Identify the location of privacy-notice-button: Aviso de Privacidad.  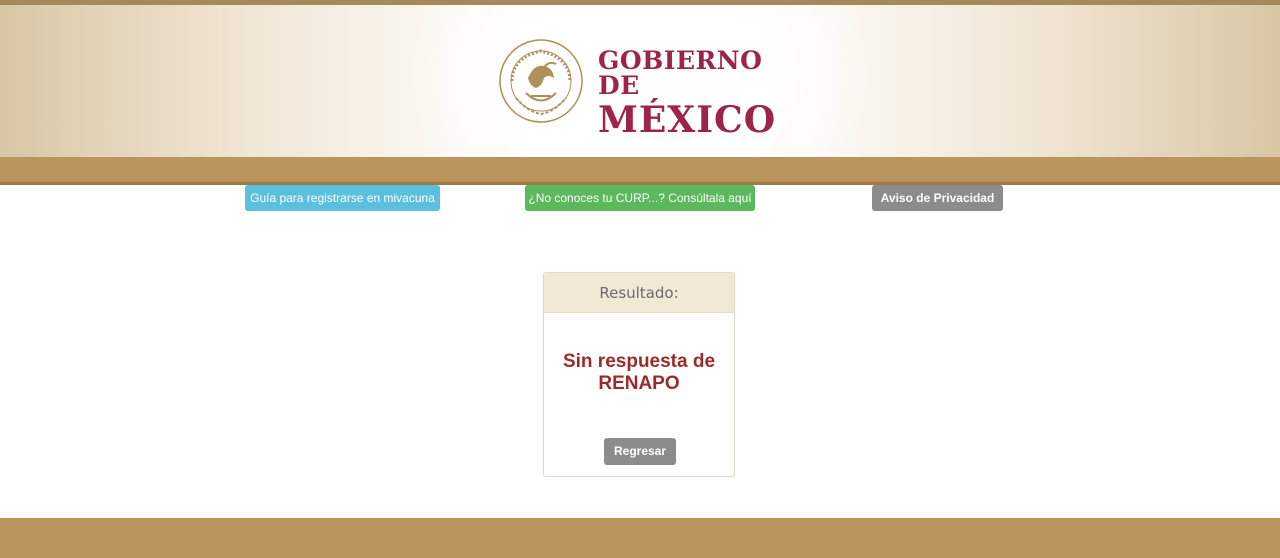
(937, 198).